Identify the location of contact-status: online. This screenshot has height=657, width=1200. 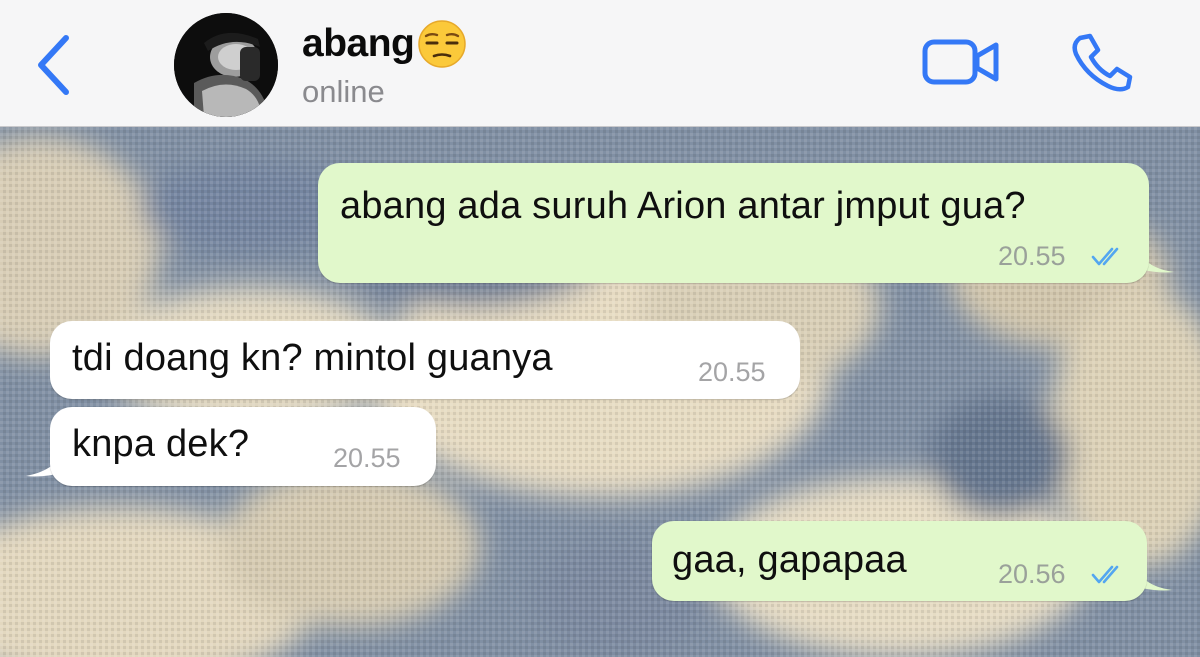
(343, 91).